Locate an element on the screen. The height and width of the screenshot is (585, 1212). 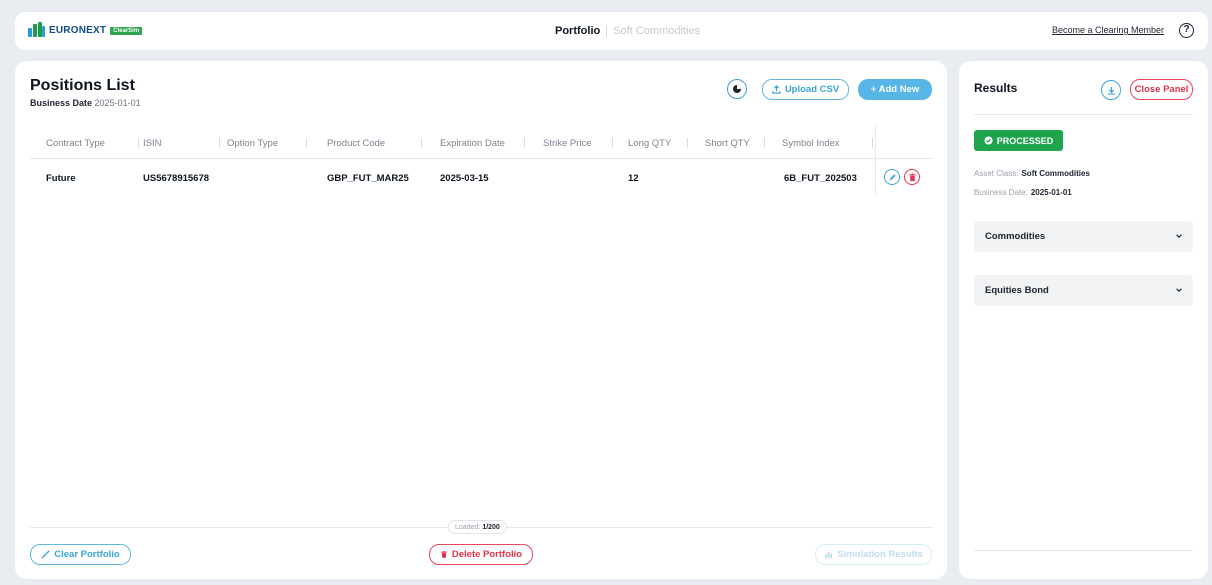
clear-portfolio-label: Clear Portfolio is located at coordinates (87, 554).